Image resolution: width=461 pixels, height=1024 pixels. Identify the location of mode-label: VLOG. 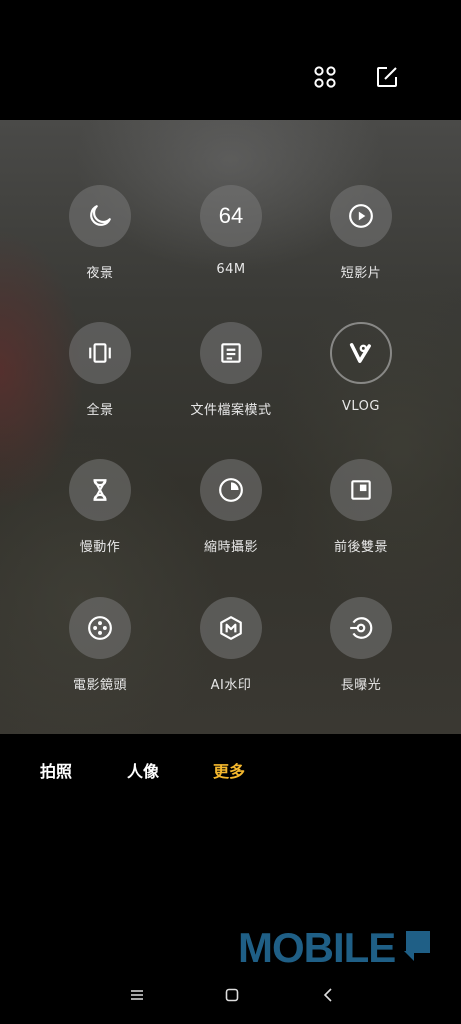
(361, 406).